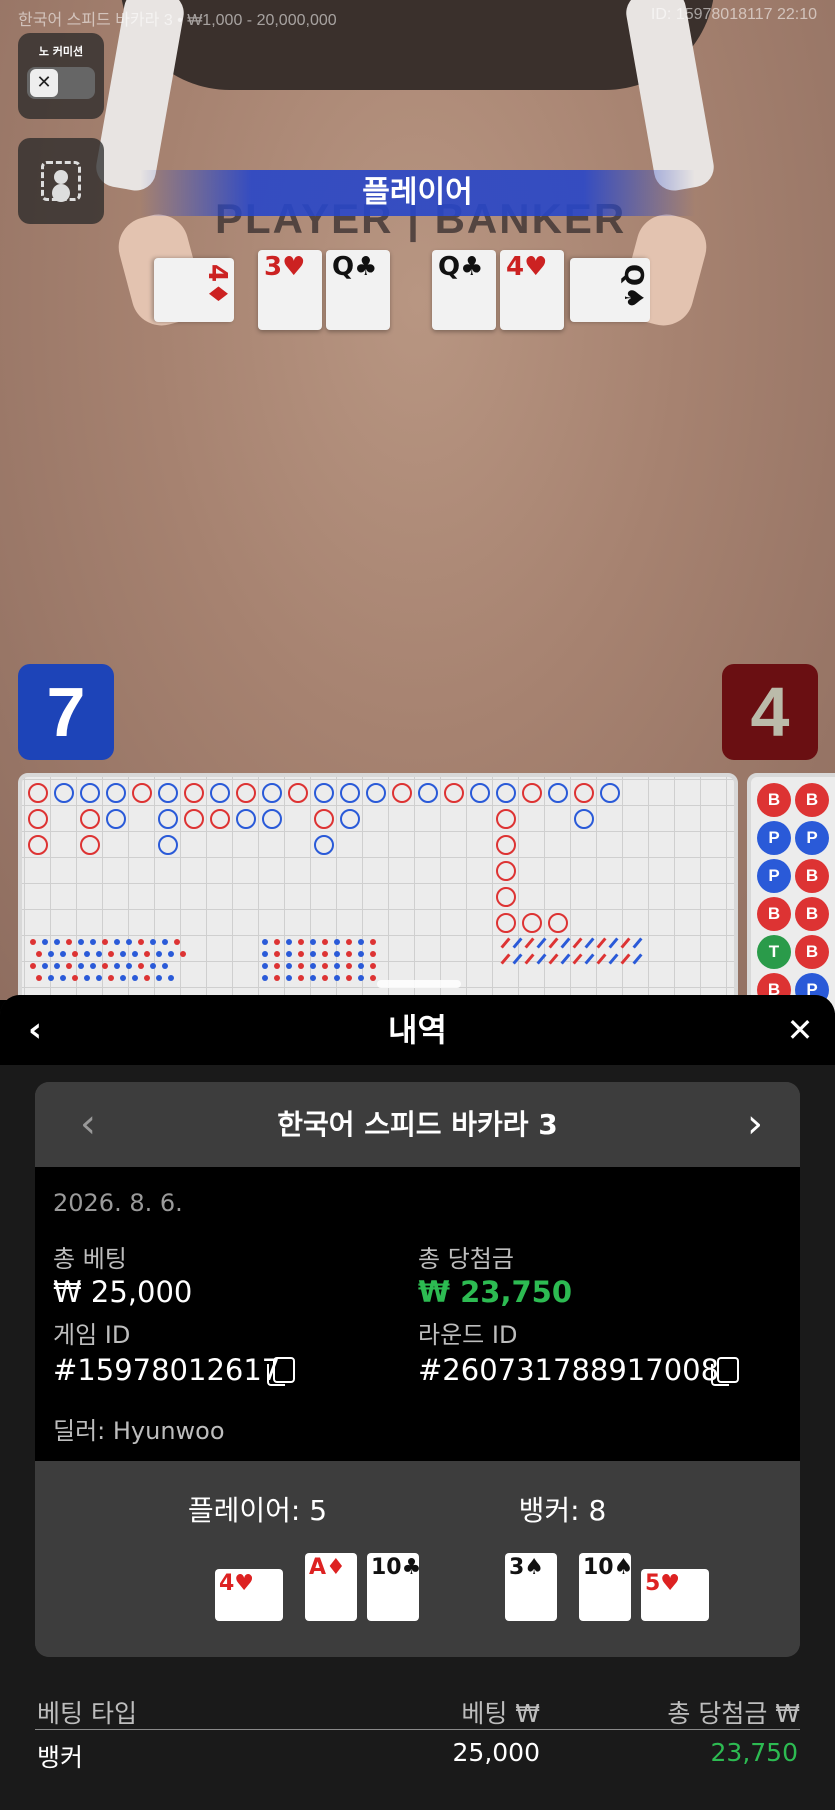 The height and width of the screenshot is (1810, 835). What do you see at coordinates (378, 893) in the screenshot?
I see `big-road-roadmap` at bounding box center [378, 893].